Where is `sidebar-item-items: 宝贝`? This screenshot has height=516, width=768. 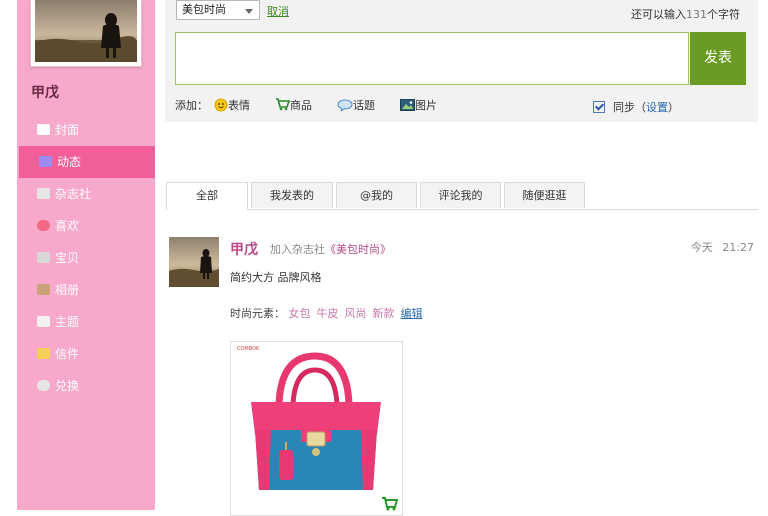
sidebar-item-items: 宝贝 is located at coordinates (86, 258).